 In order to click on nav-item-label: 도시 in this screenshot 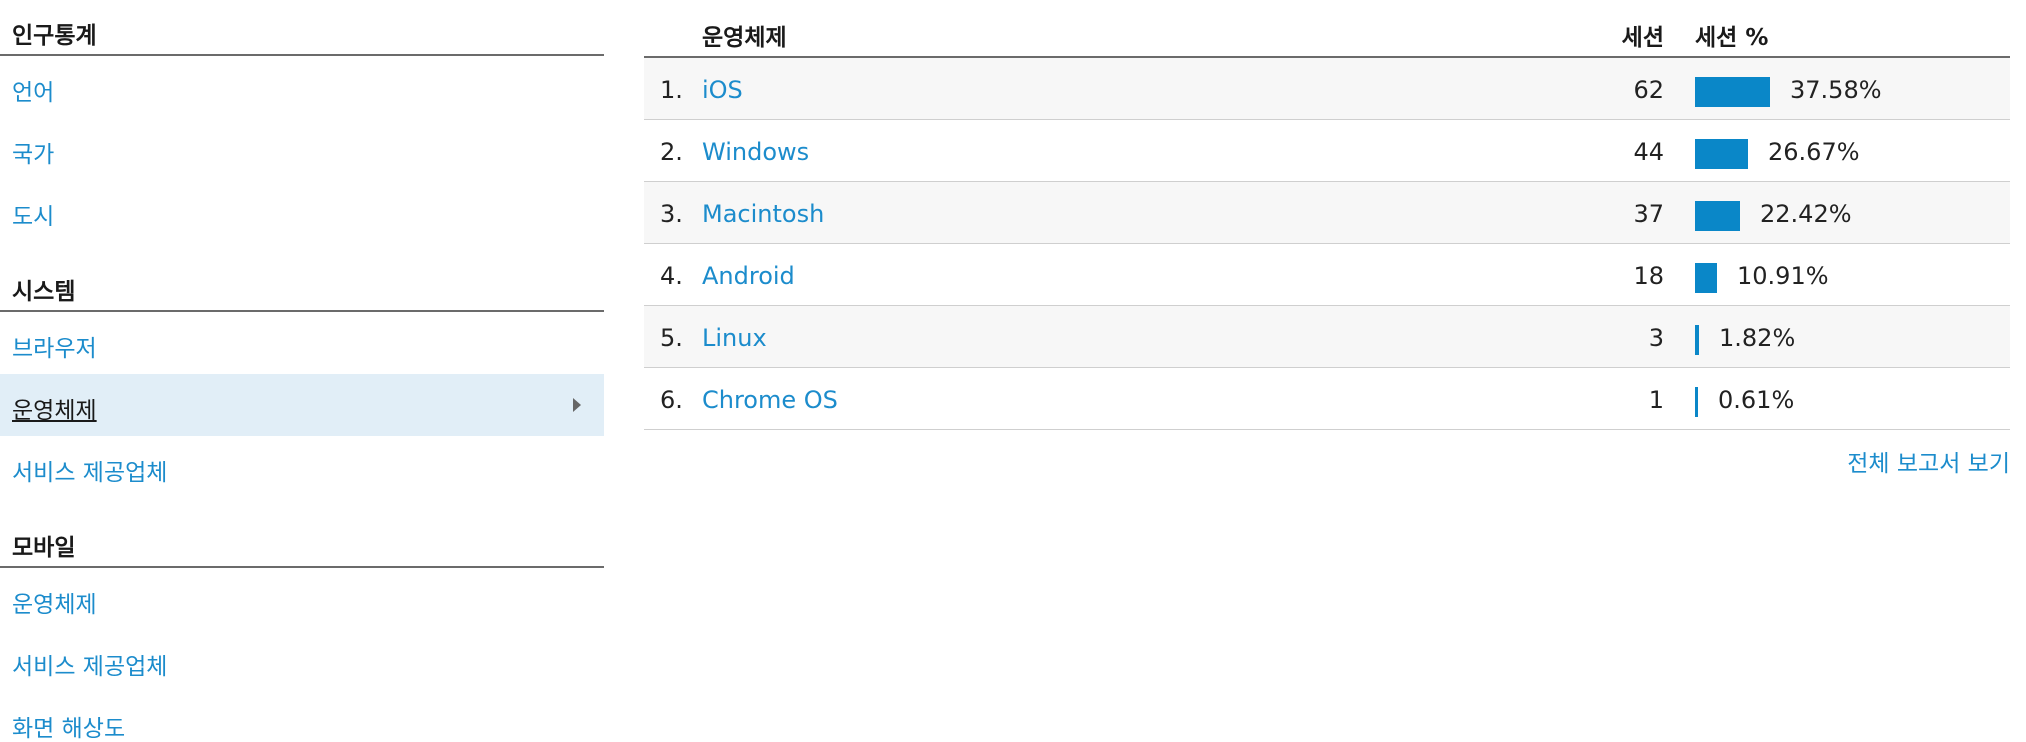, I will do `click(33, 217)`.